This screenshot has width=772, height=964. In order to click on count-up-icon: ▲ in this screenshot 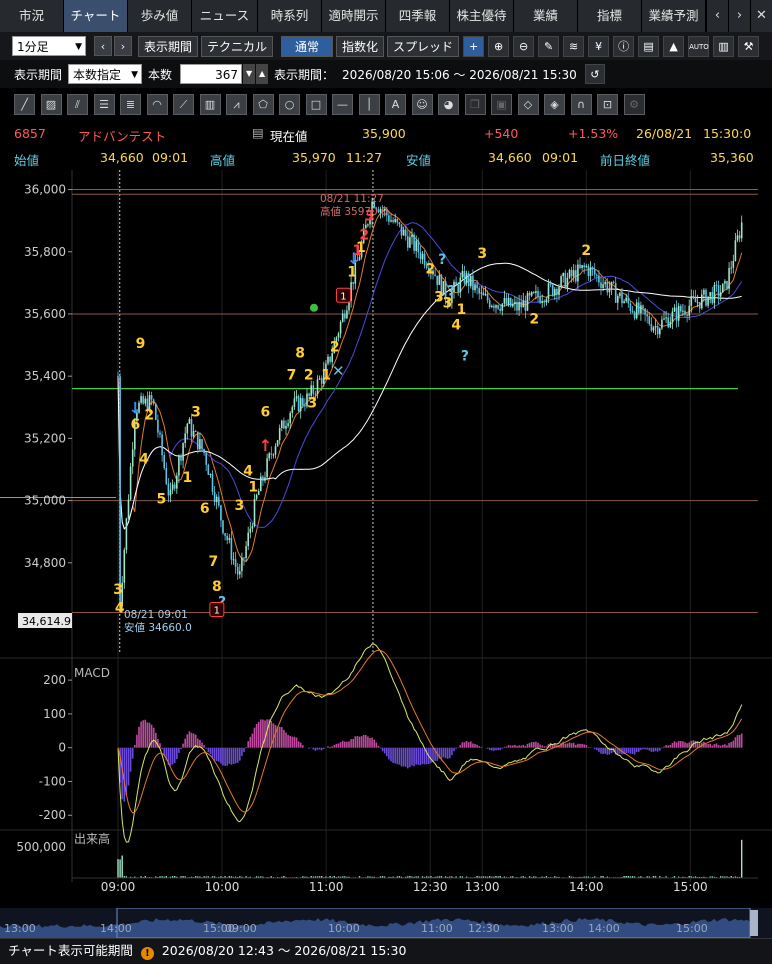, I will do `click(262, 74)`.